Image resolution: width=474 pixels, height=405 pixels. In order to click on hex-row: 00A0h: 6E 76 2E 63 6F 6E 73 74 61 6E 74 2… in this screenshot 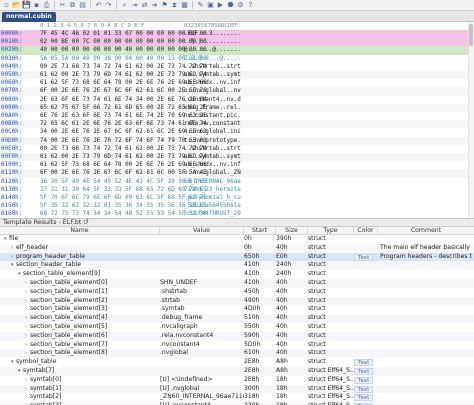, I will do `click(237, 116)`.